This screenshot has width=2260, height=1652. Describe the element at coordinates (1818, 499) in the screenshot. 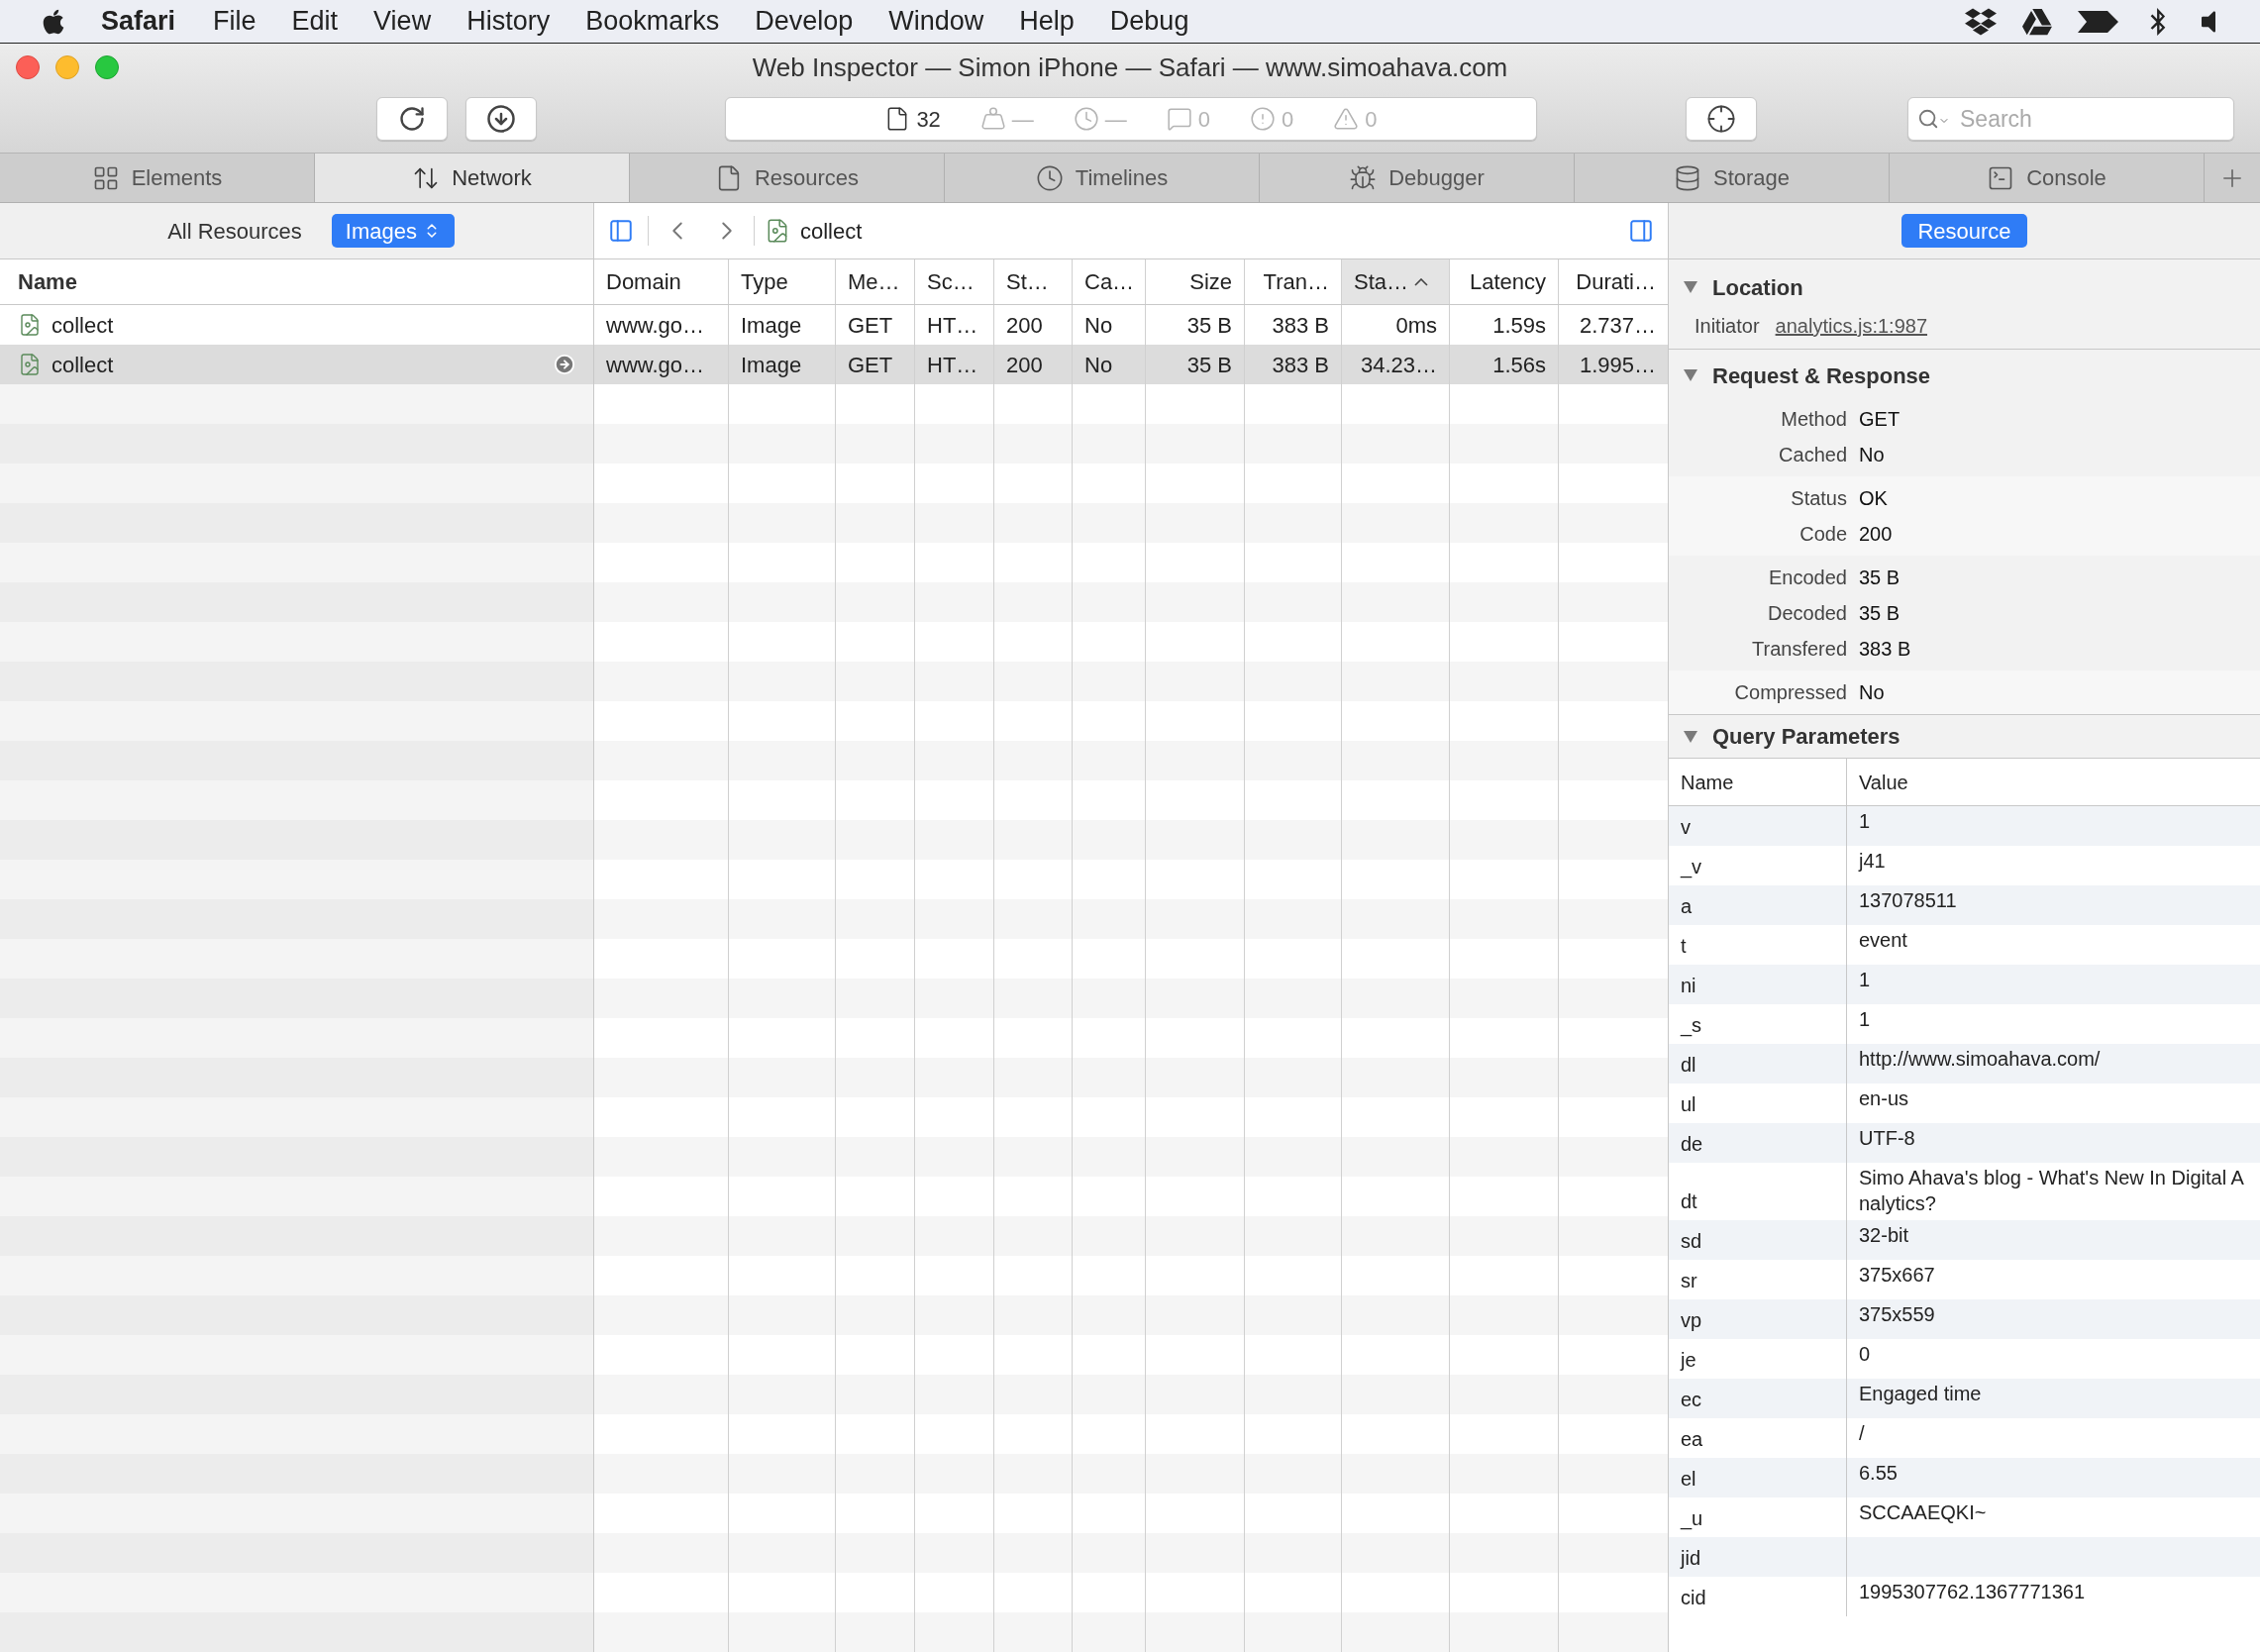

I see `field-label: Status` at that location.